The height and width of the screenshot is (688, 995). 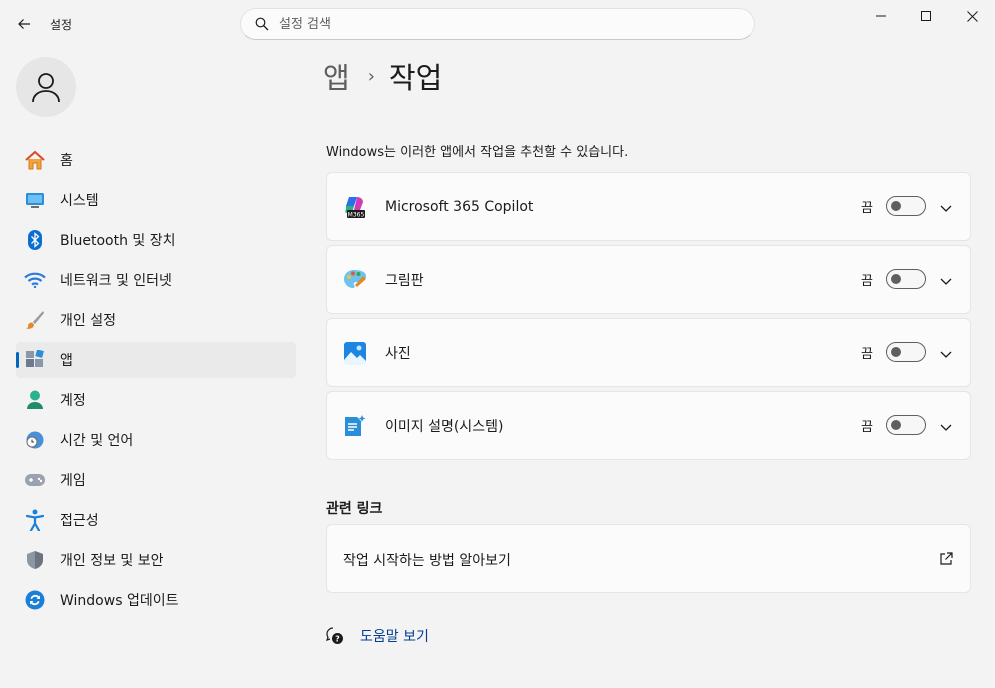 I want to click on action-label: 사진, so click(x=398, y=353).